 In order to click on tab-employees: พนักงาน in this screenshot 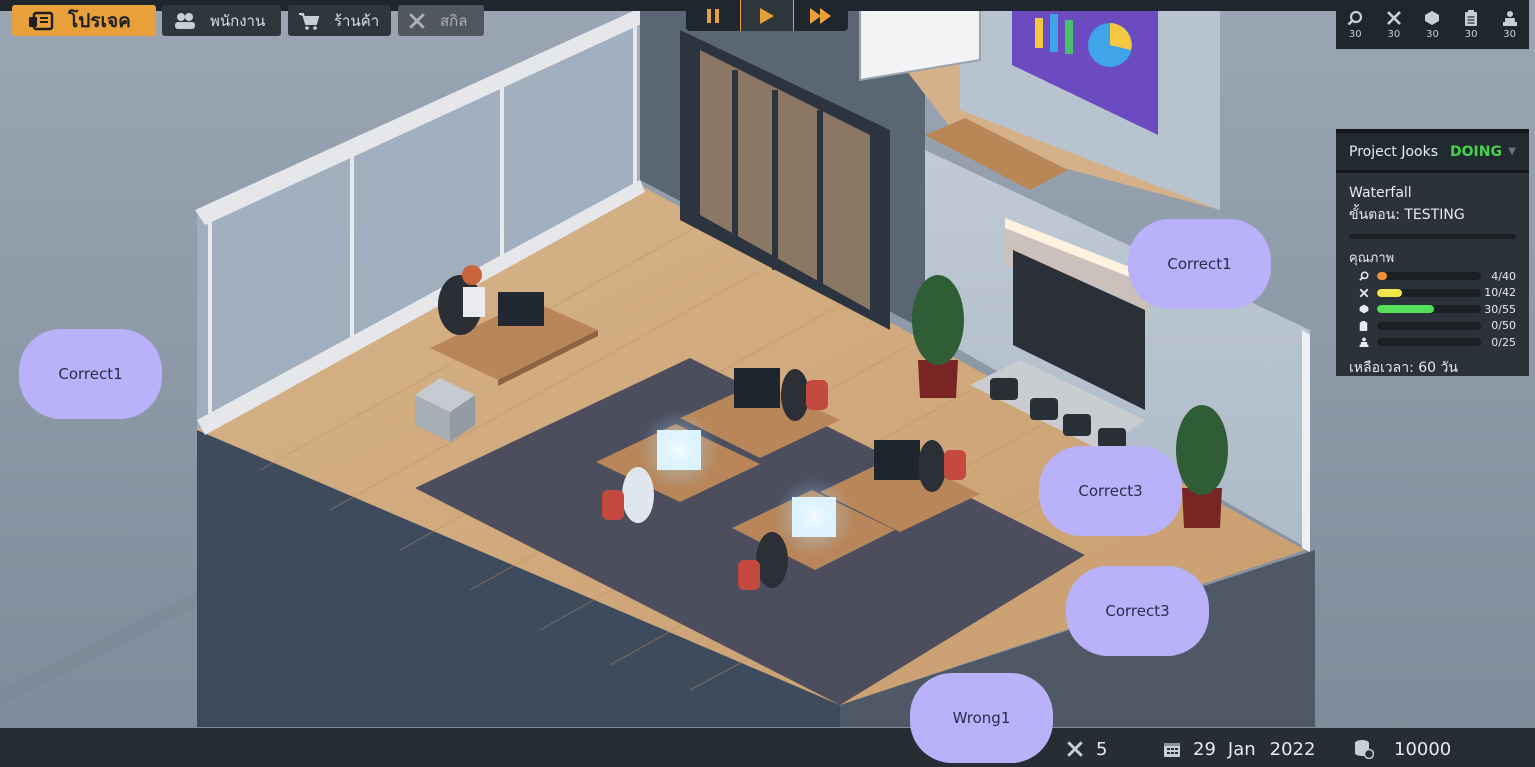, I will do `click(221, 20)`.